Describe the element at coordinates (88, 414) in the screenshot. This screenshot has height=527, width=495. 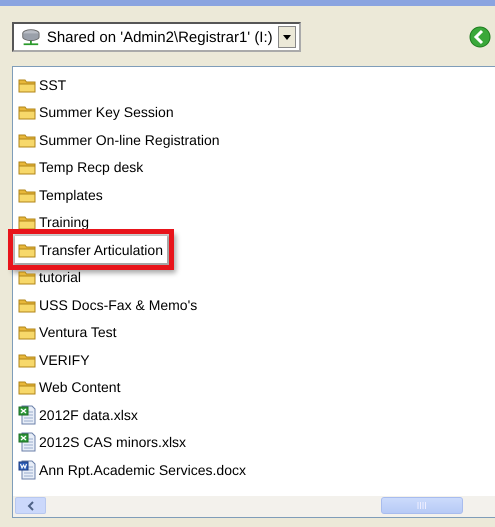
I see `file-name: 2012F data.xlsx` at that location.